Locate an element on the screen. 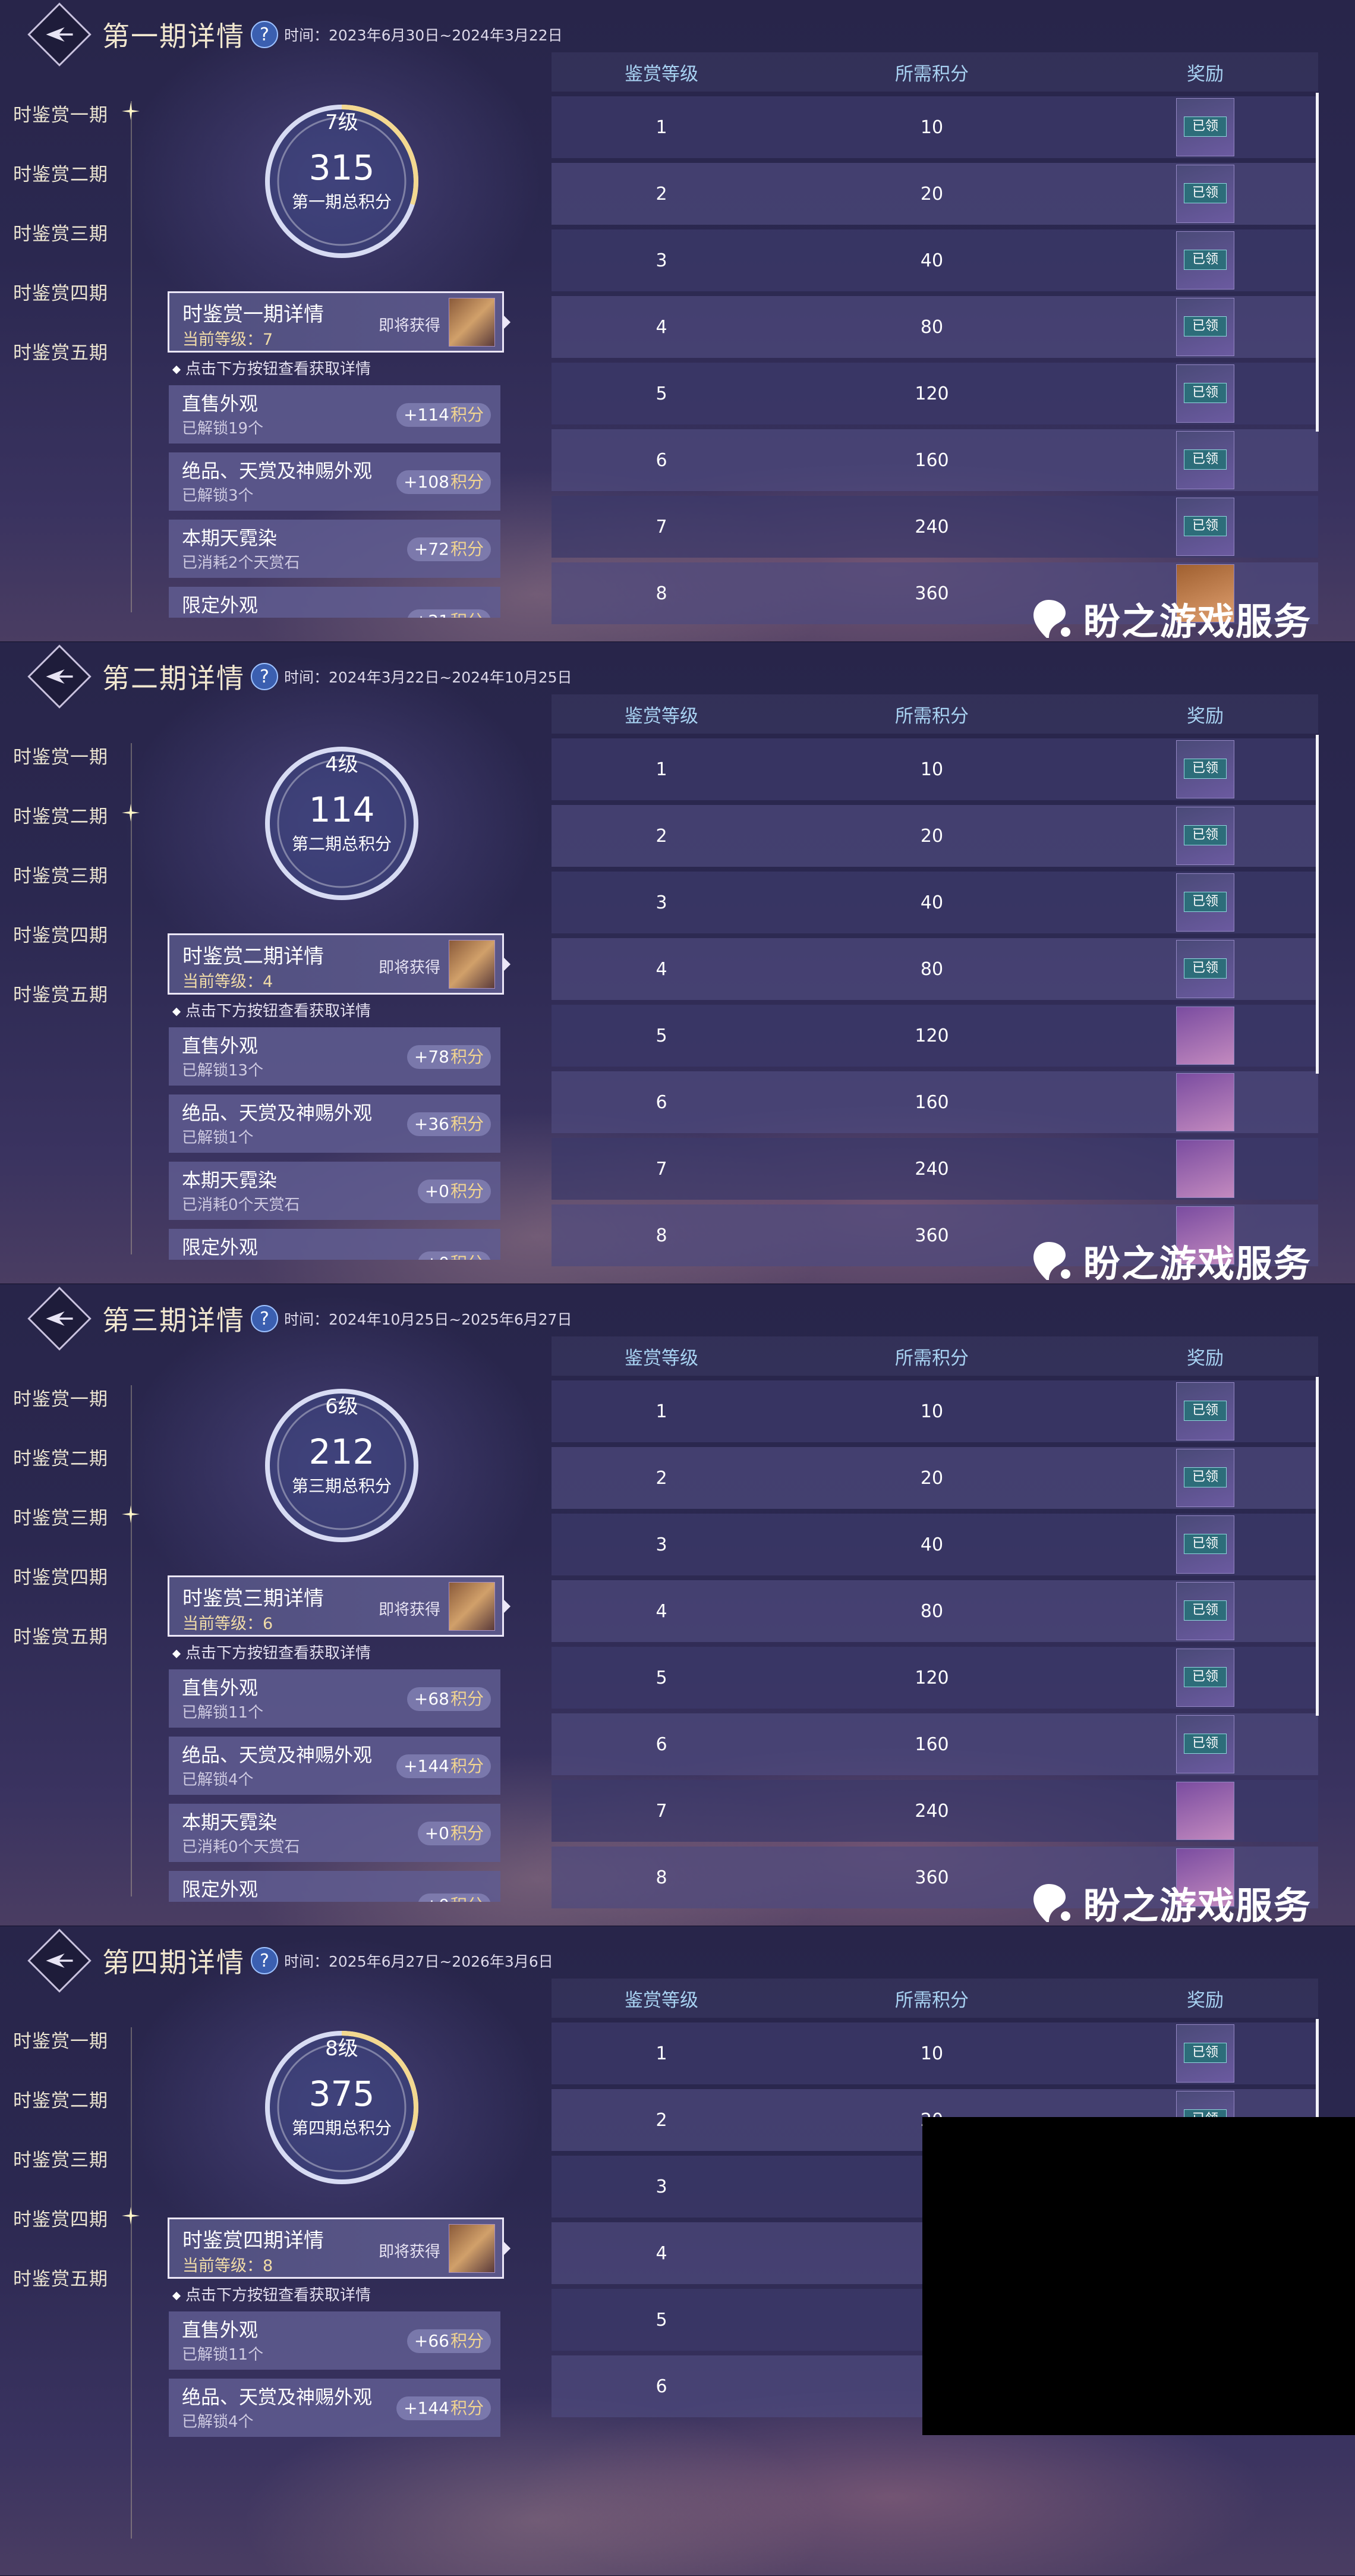 The height and width of the screenshot is (2576, 1355). coming-soon-label: 即将获得 is located at coordinates (410, 2252).